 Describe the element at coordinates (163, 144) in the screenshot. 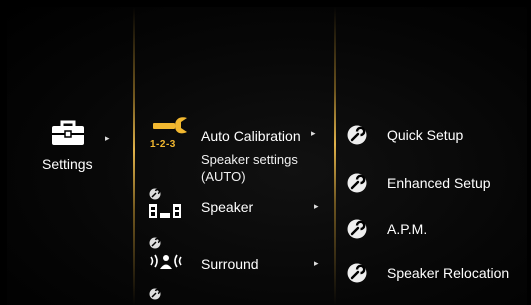

I see `calibration-badge: 1-2-3` at that location.